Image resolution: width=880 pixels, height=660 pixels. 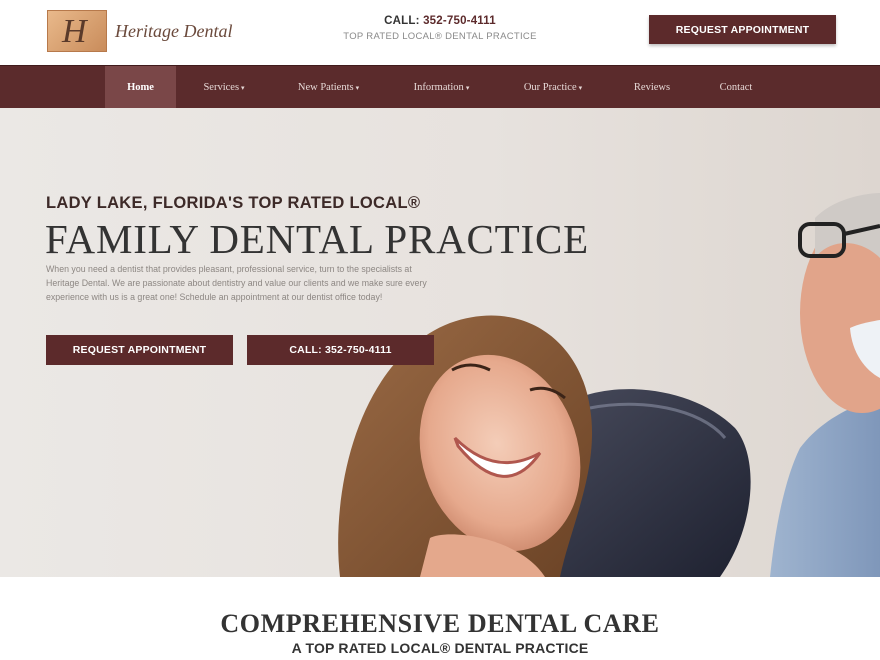 What do you see at coordinates (459, 21) in the screenshot?
I see `header-call-number: 352-750-4111` at bounding box center [459, 21].